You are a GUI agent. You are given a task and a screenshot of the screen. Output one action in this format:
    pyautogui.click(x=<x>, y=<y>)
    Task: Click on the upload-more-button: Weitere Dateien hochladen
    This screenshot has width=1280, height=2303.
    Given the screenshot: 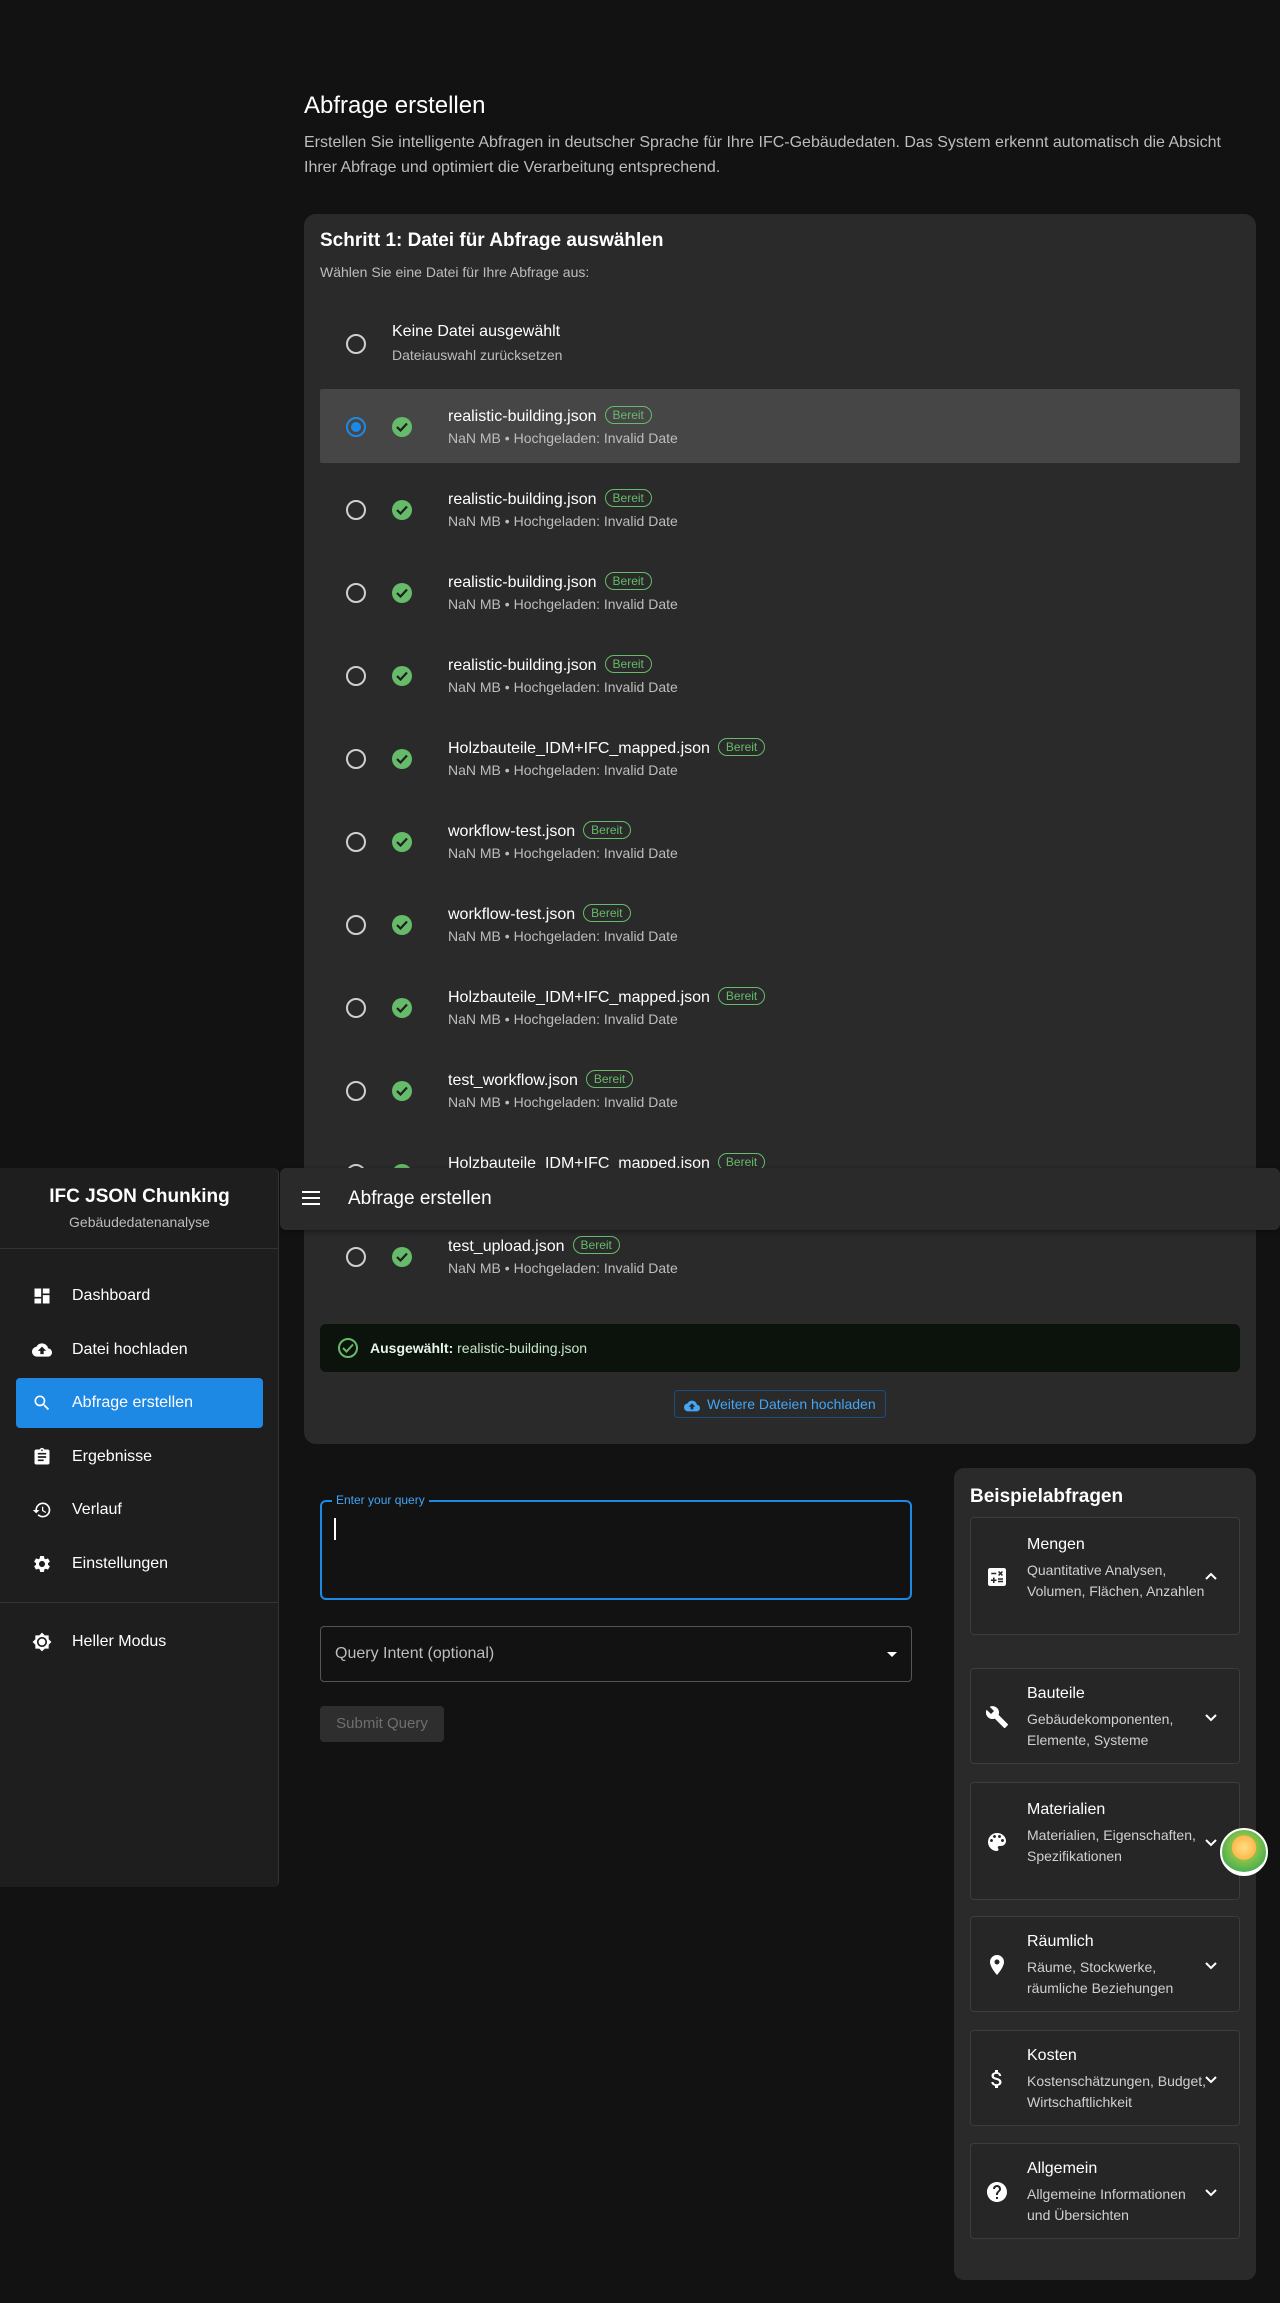 What is the action you would take?
    pyautogui.click(x=780, y=1404)
    